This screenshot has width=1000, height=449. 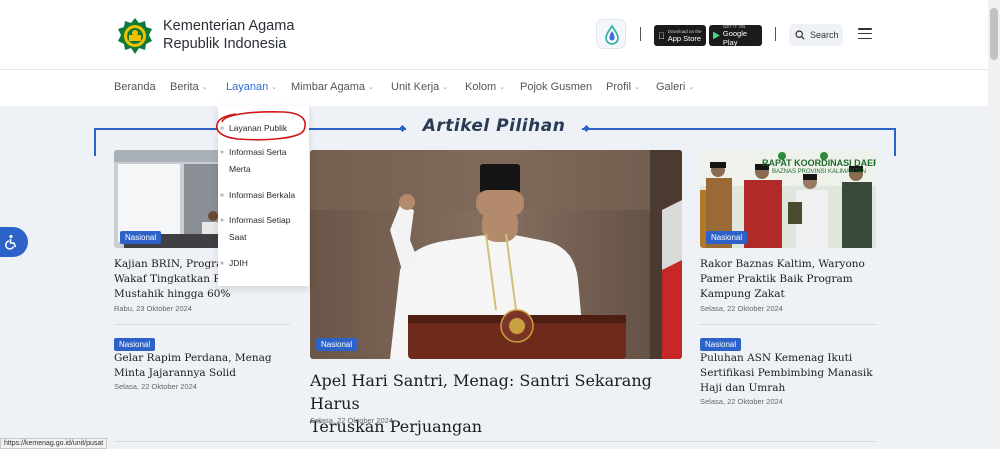 What do you see at coordinates (135, 87) in the screenshot?
I see `nav-item-beranda: Beranda` at bounding box center [135, 87].